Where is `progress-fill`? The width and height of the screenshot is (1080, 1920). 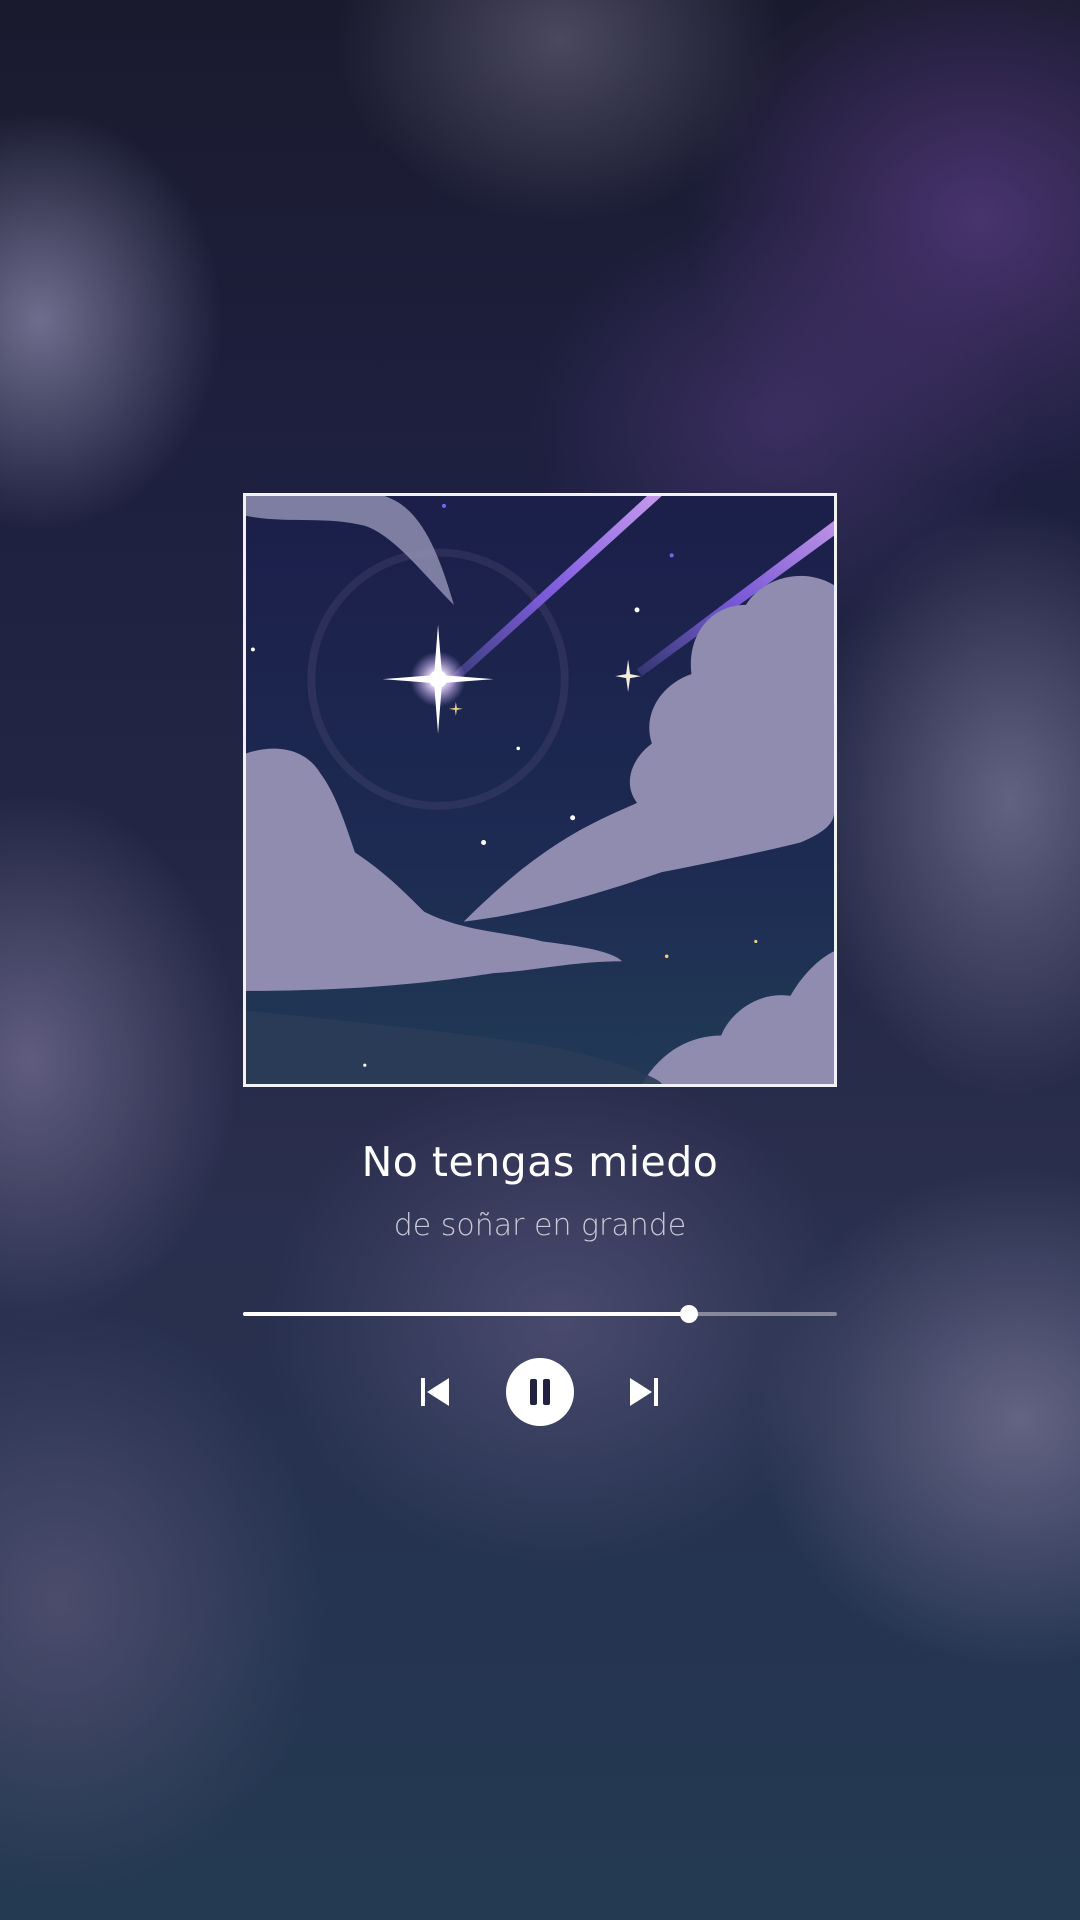
progress-fill is located at coordinates (466, 1314).